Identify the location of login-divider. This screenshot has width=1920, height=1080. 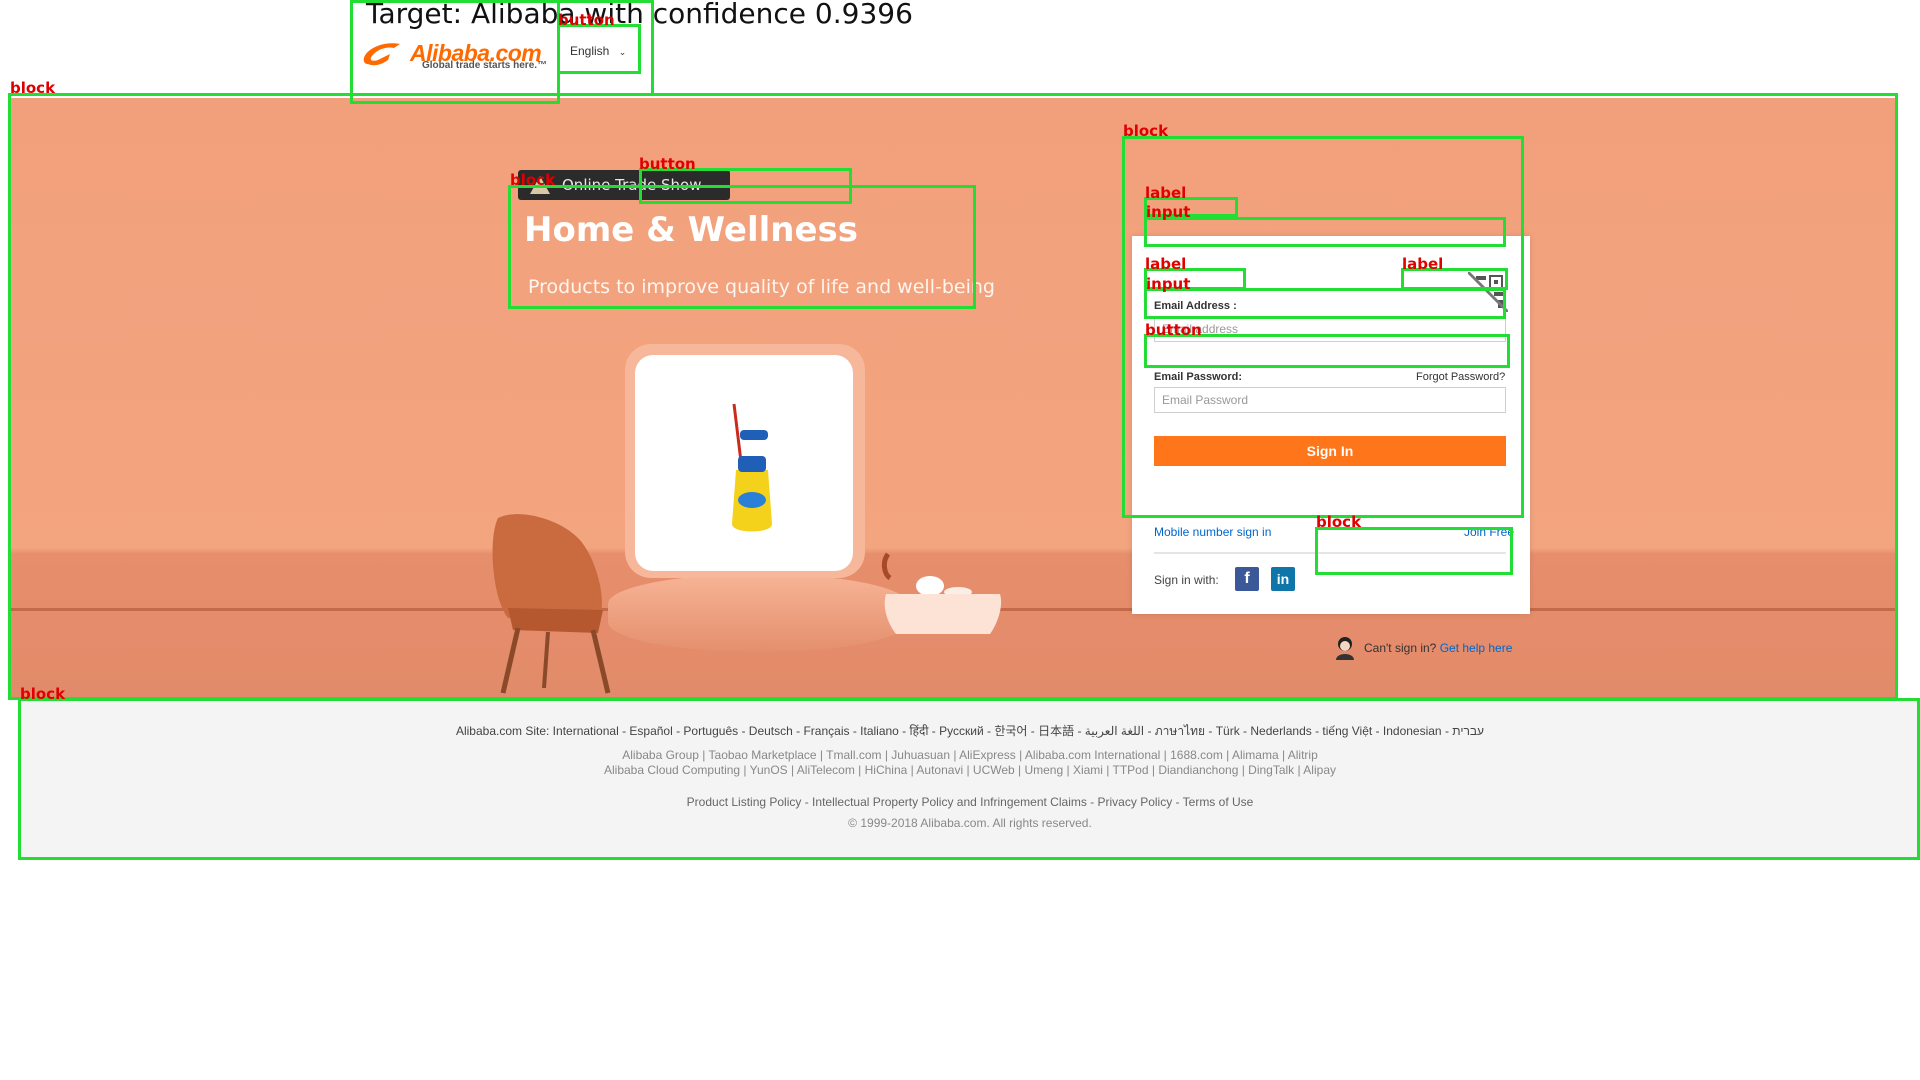
(1330, 553).